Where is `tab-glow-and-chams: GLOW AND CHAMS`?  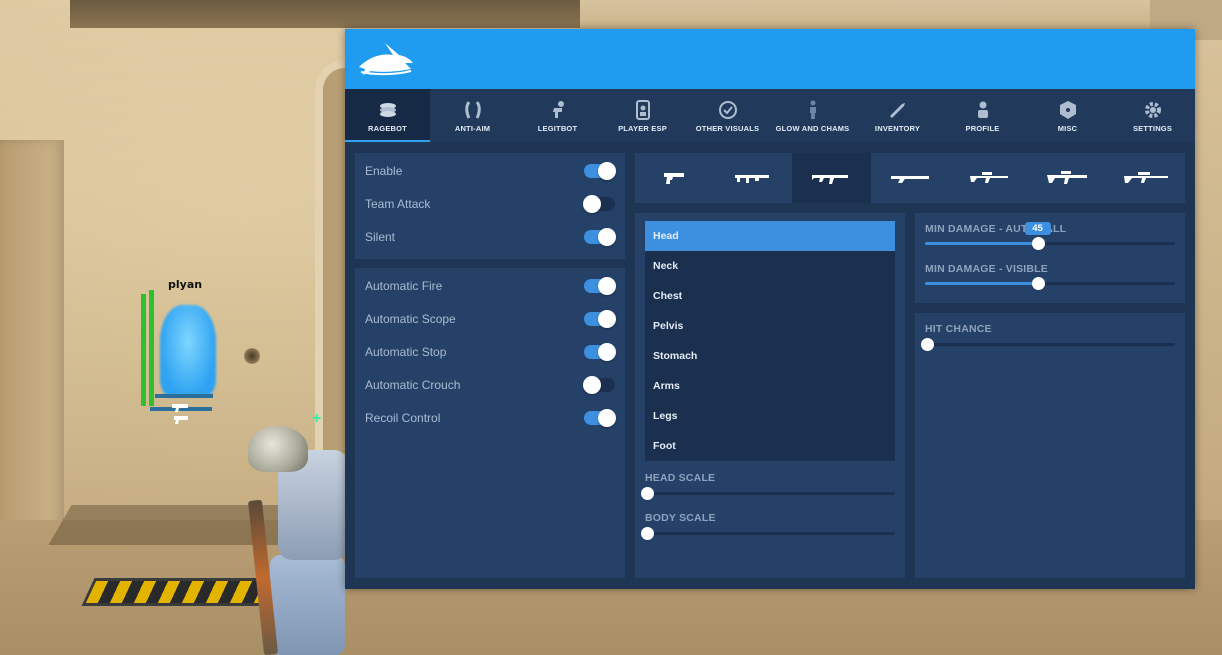
tab-glow-and-chams: GLOW AND CHAMS is located at coordinates (812, 115).